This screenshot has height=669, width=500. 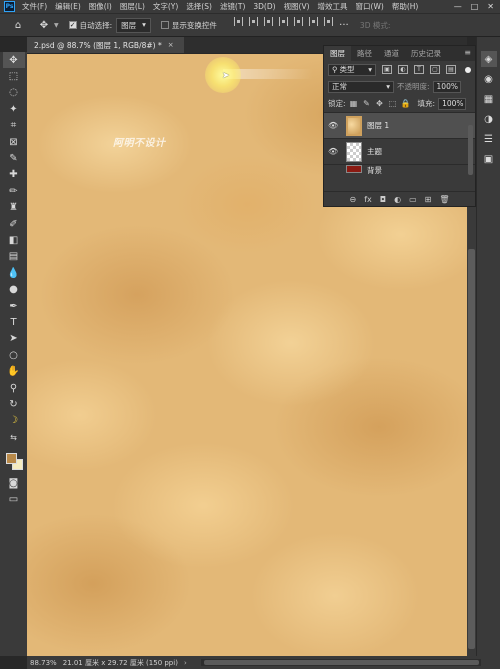 What do you see at coordinates (14, 93) in the screenshot?
I see `lasso-tool-icon: ◌` at bounding box center [14, 93].